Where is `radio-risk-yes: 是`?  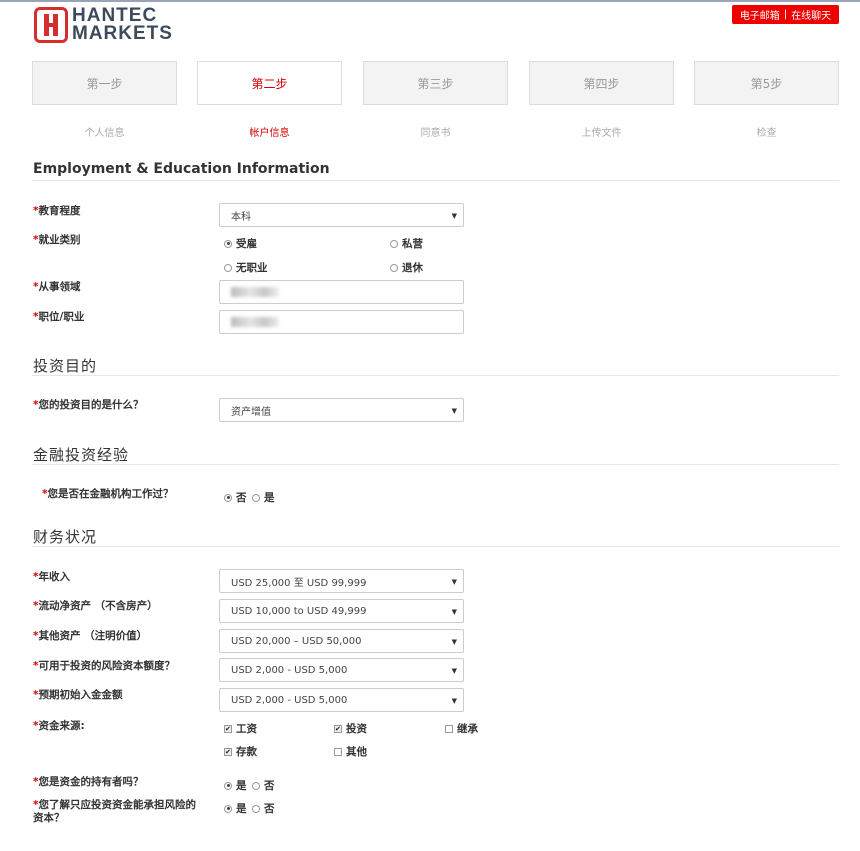 radio-risk-yes: 是 is located at coordinates (235, 808).